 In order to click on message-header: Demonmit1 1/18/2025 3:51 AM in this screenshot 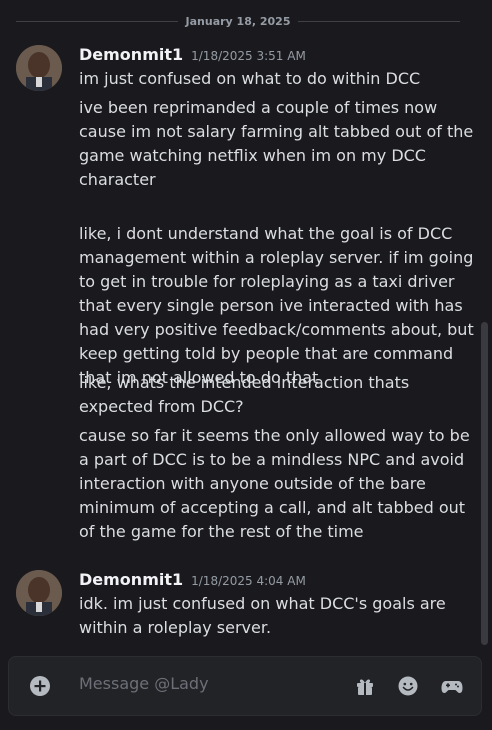, I will do `click(192, 56)`.